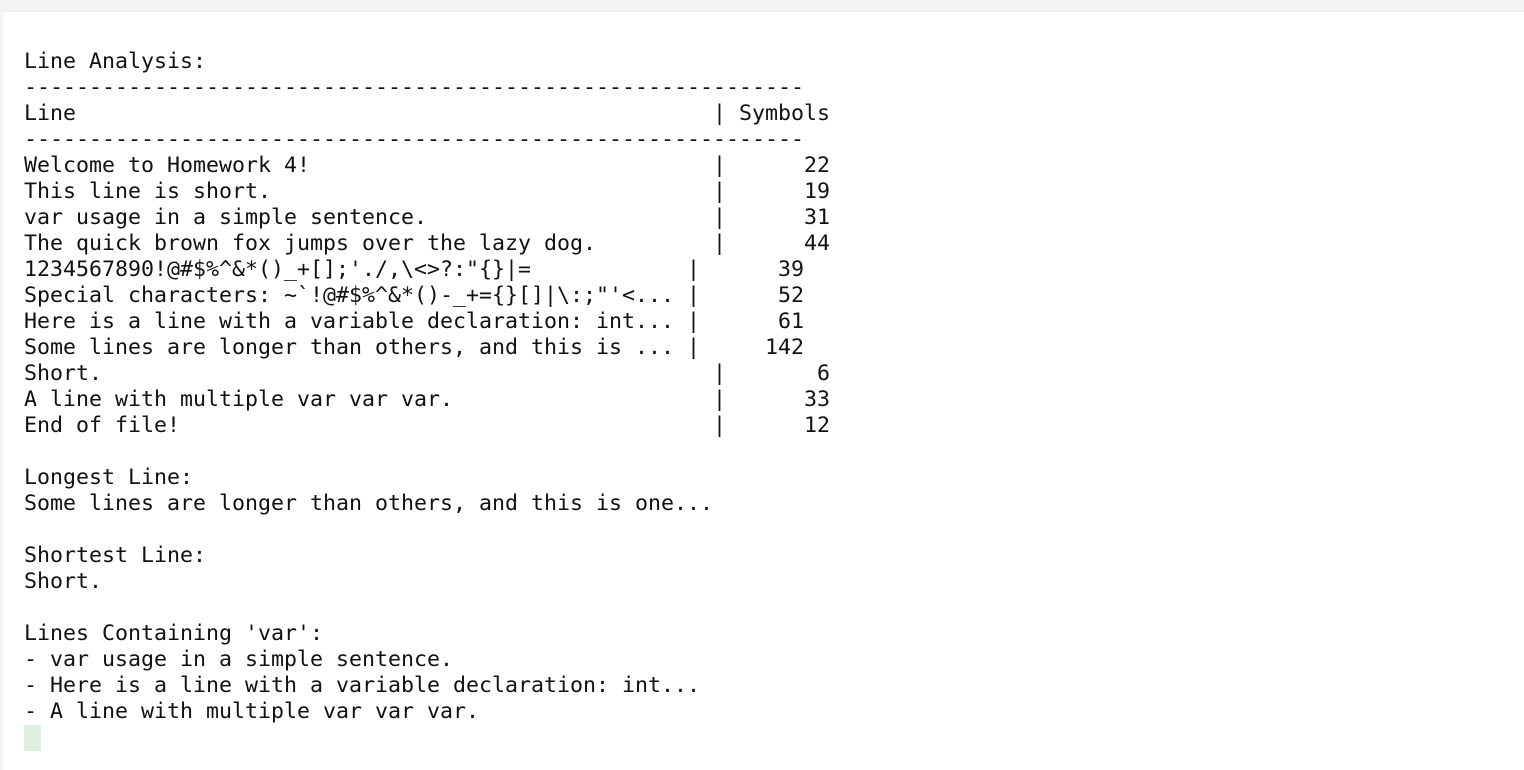 The image size is (1524, 770). I want to click on longest-line-label: Longest Line:, so click(109, 477).